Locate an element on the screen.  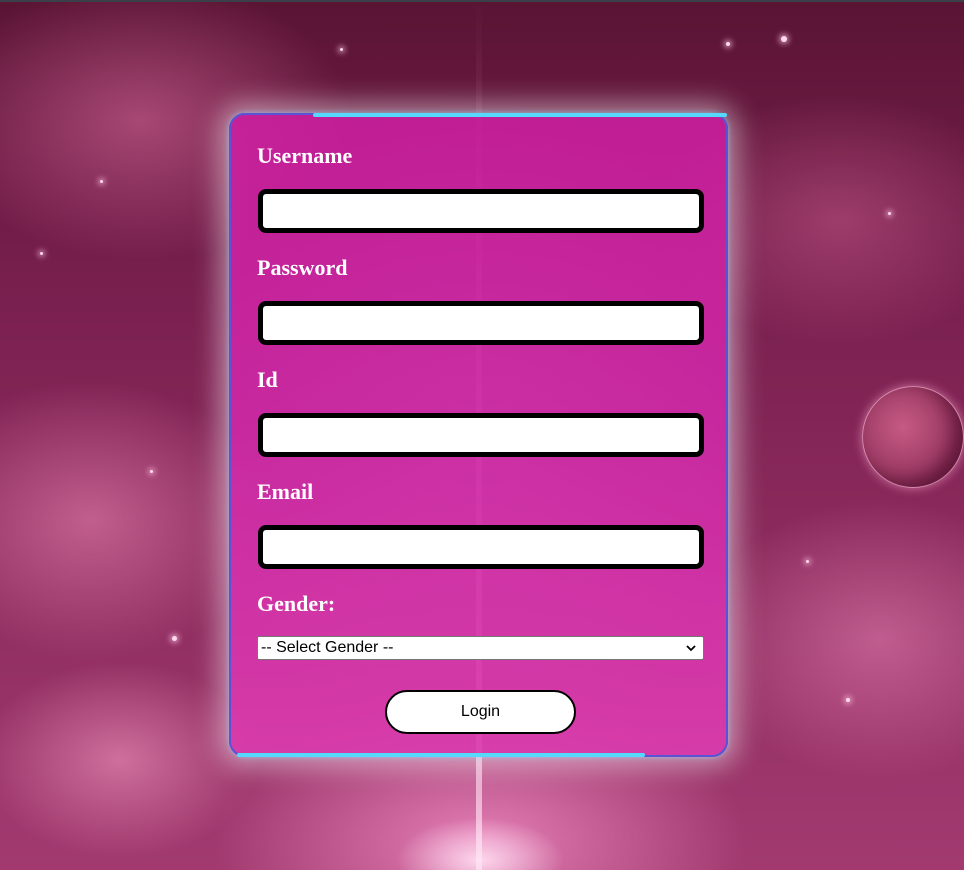
card-accent-bottom is located at coordinates (441, 755).